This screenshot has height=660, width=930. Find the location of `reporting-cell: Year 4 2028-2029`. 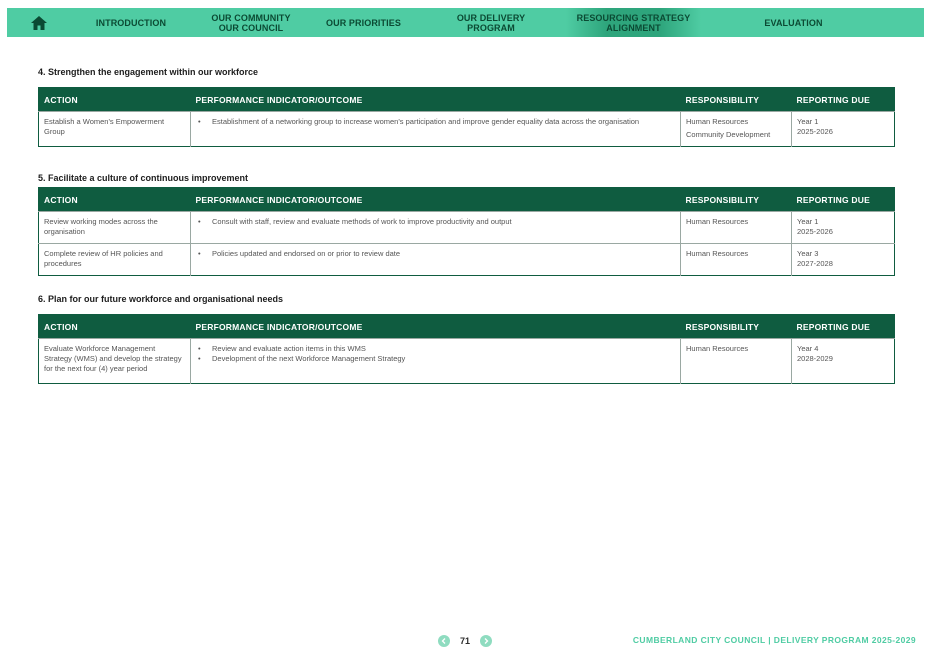

reporting-cell: Year 4 2028-2029 is located at coordinates (843, 361).